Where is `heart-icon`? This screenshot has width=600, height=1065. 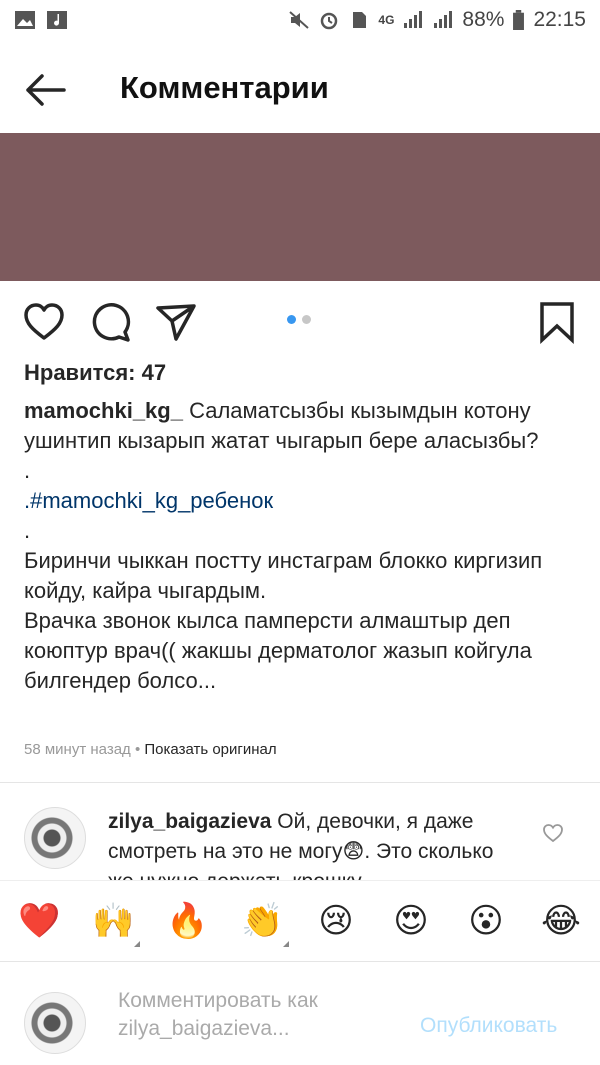
heart-icon is located at coordinates (44, 322).